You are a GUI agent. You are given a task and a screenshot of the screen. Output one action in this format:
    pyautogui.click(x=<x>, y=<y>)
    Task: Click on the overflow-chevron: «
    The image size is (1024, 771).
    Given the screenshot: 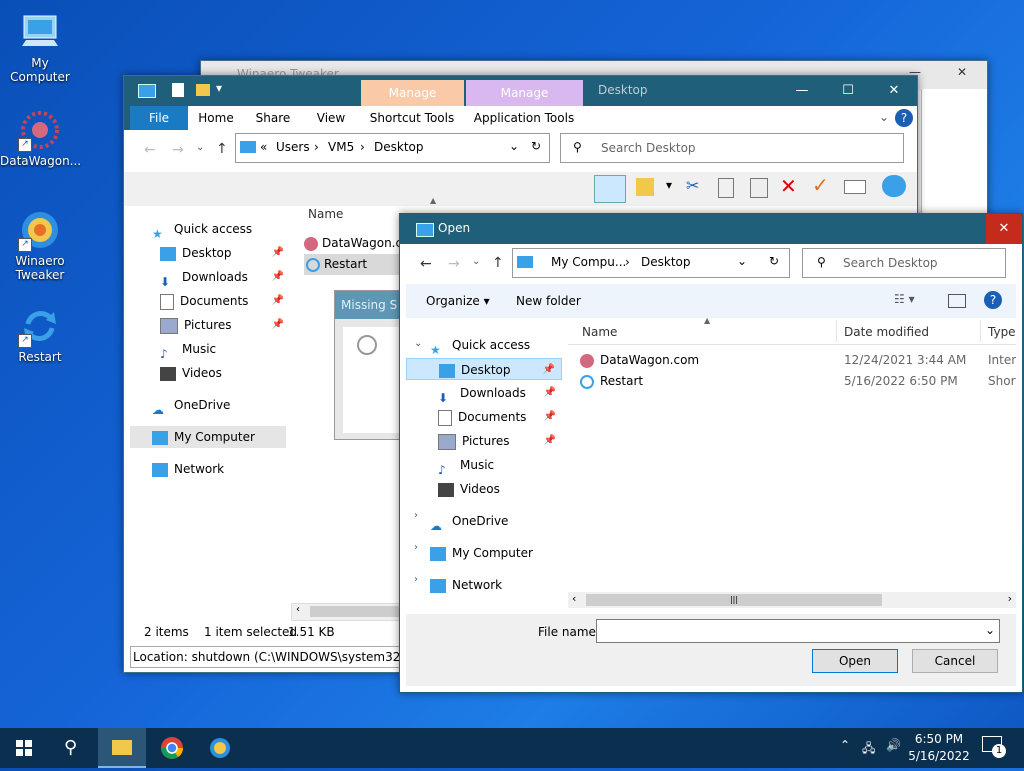 What is the action you would take?
    pyautogui.click(x=263, y=147)
    